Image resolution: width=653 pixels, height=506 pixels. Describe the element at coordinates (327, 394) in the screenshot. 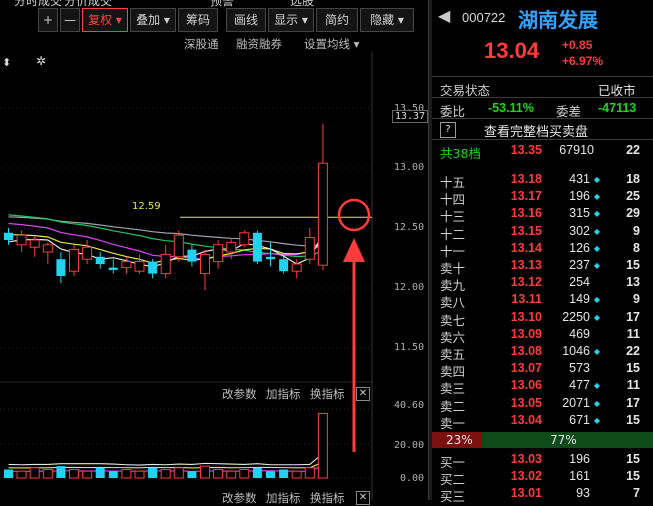

I see `switch-indicator-link: 换指标` at that location.